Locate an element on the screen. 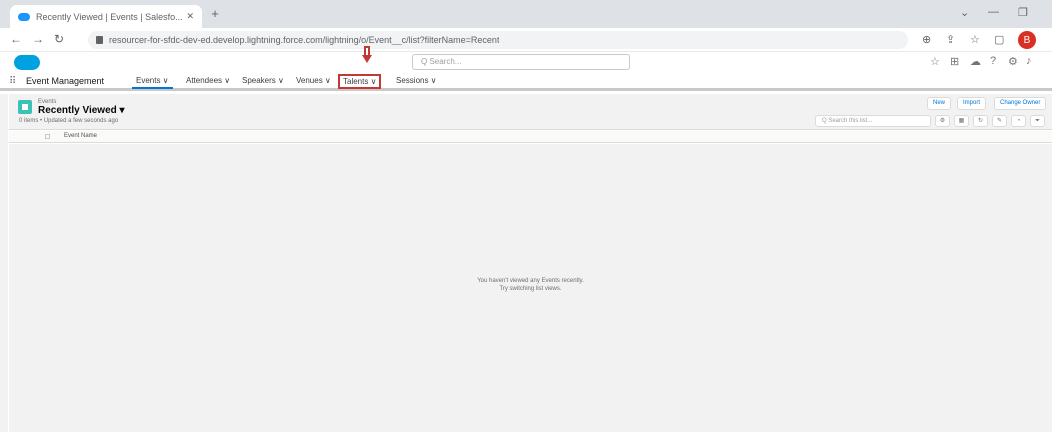  minimize-icon: — is located at coordinates (993, 12).